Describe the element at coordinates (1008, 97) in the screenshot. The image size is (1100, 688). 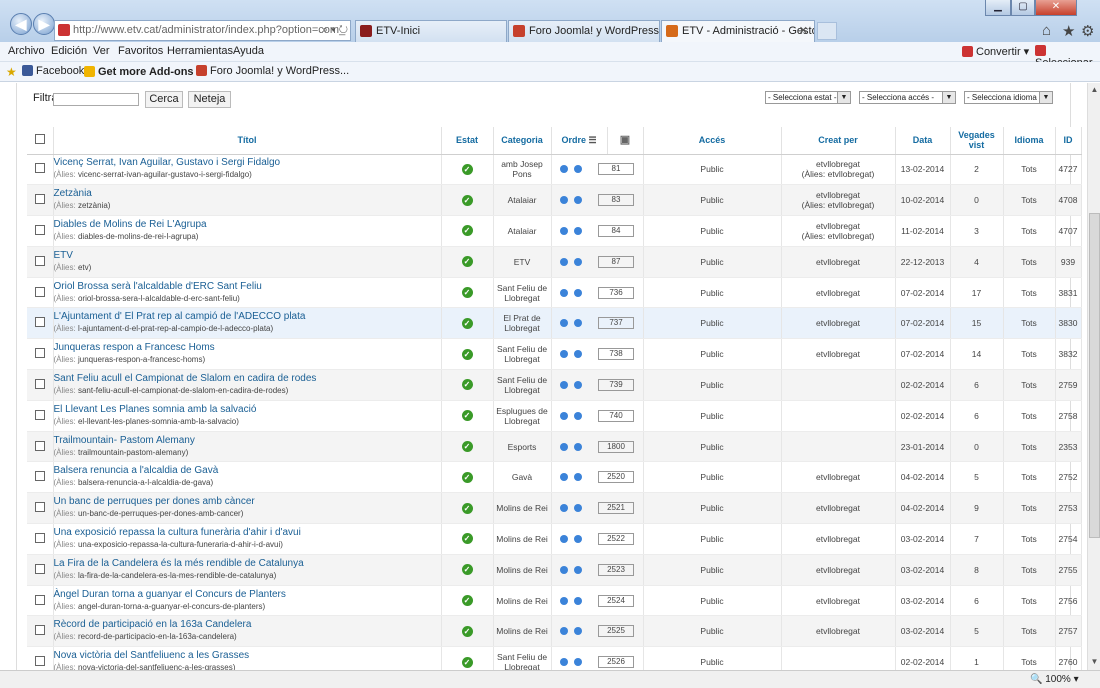
I see `language-select: - Selecciona idioma - ▼` at that location.